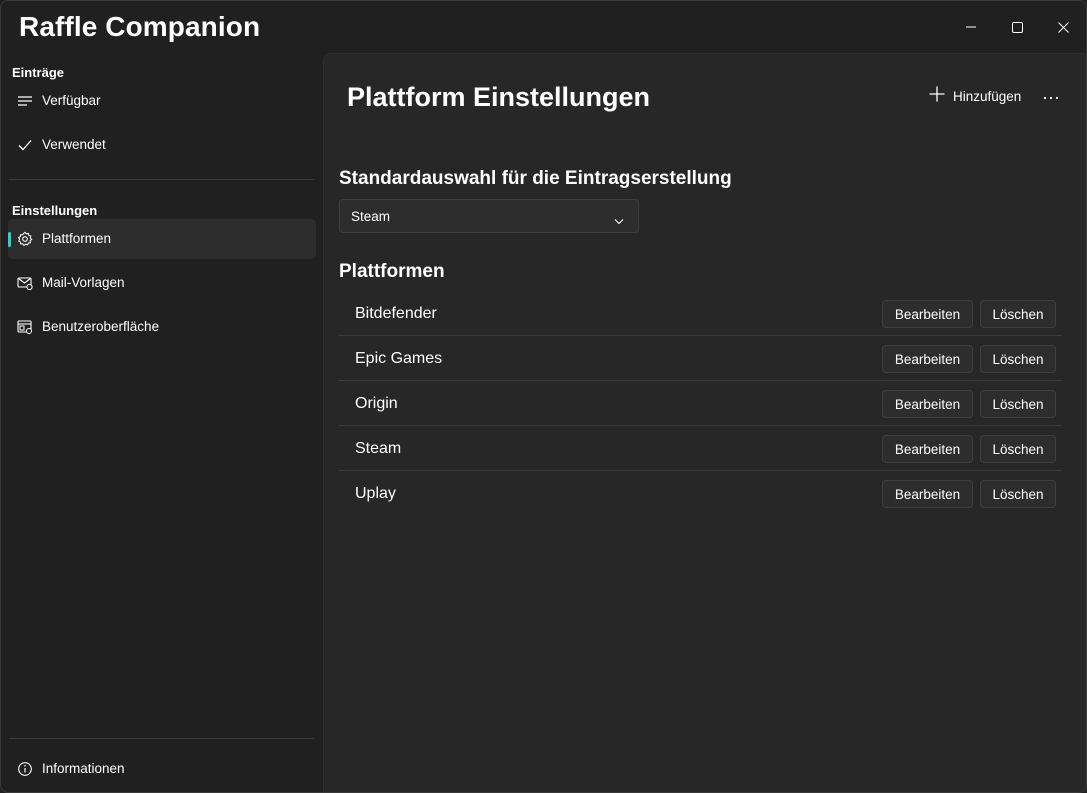 The height and width of the screenshot is (793, 1087). What do you see at coordinates (399, 358) in the screenshot?
I see `platform-name: Epic Games` at bounding box center [399, 358].